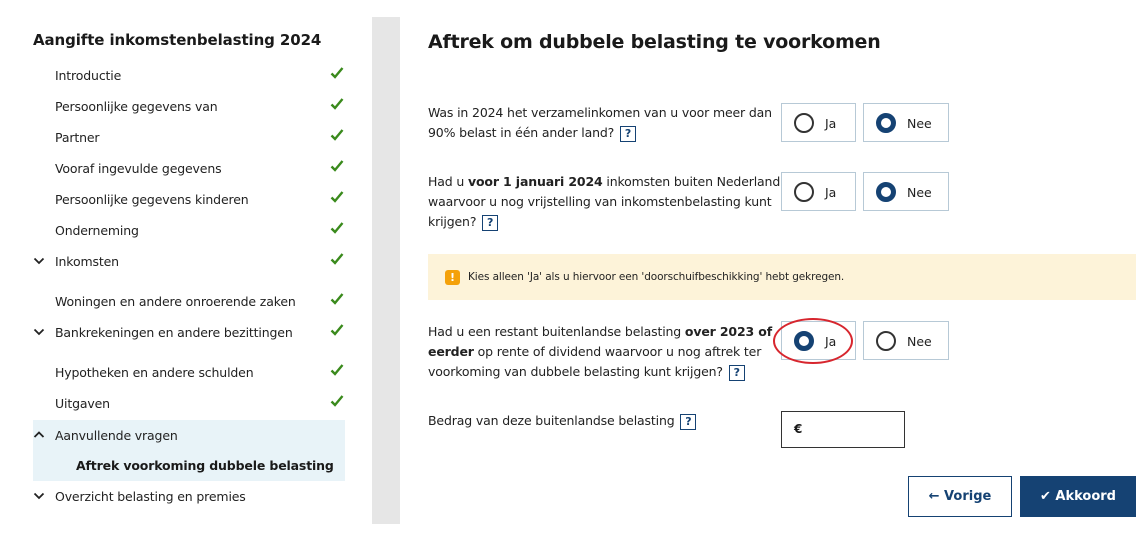  Describe the element at coordinates (556, 331) in the screenshot. I see `question-text-line: Had u een restant buitenlandse belasting` at that location.